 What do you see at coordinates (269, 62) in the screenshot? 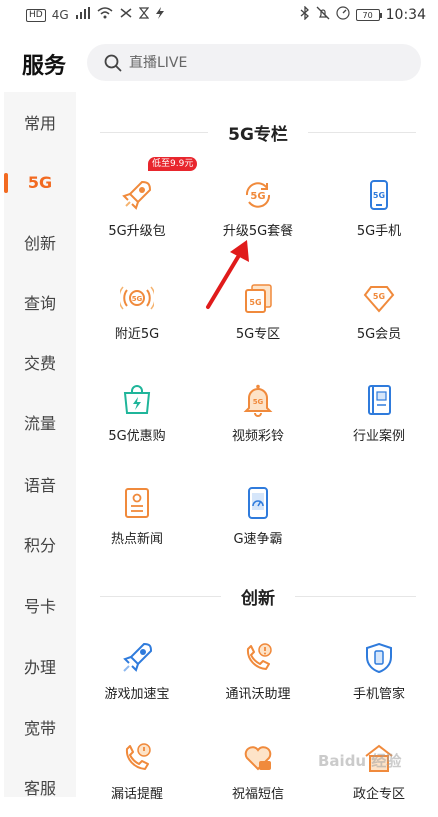
I see `search-input` at bounding box center [269, 62].